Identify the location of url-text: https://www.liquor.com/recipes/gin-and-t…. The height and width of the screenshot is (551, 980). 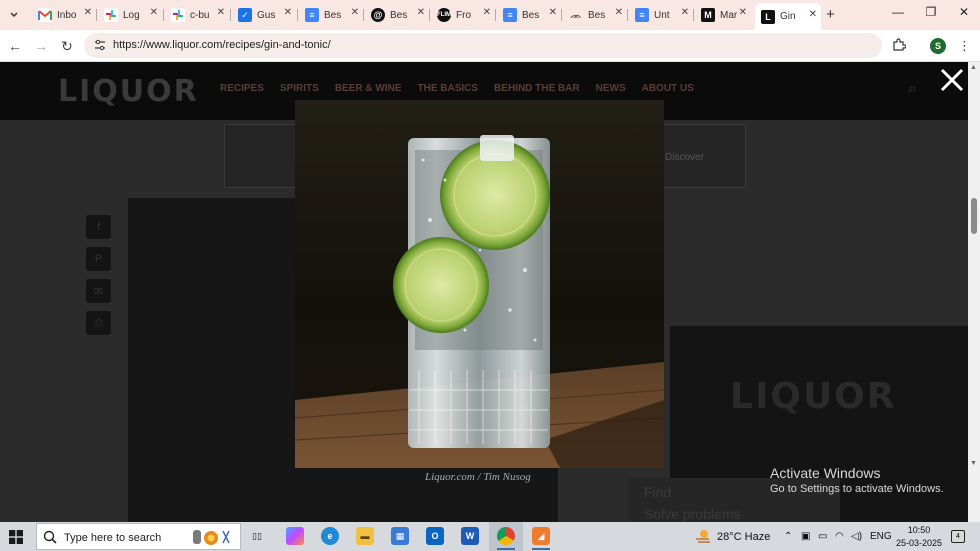
(222, 45).